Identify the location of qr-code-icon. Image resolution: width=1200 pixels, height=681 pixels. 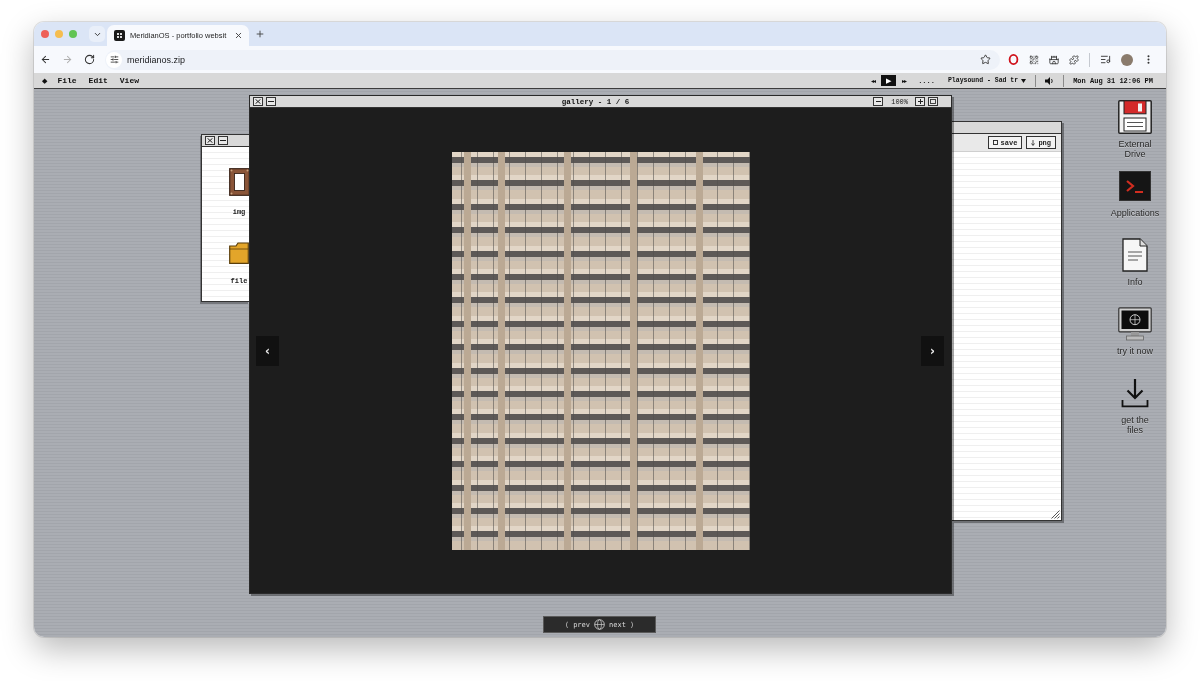
(1034, 59).